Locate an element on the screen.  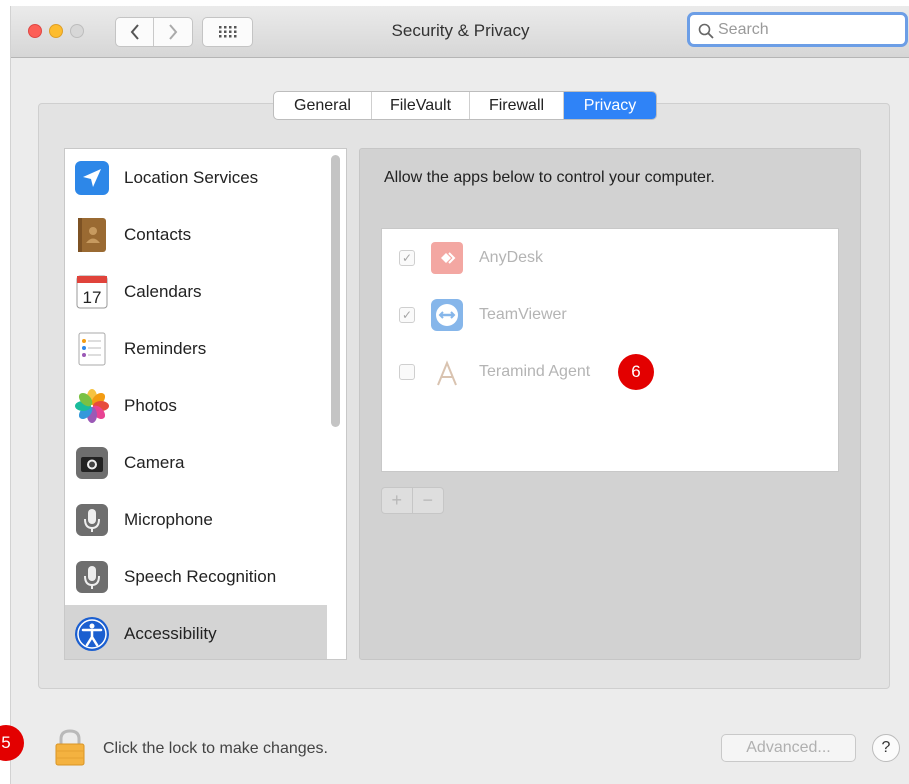
chevron-right-icon is located at coordinates (173, 32).